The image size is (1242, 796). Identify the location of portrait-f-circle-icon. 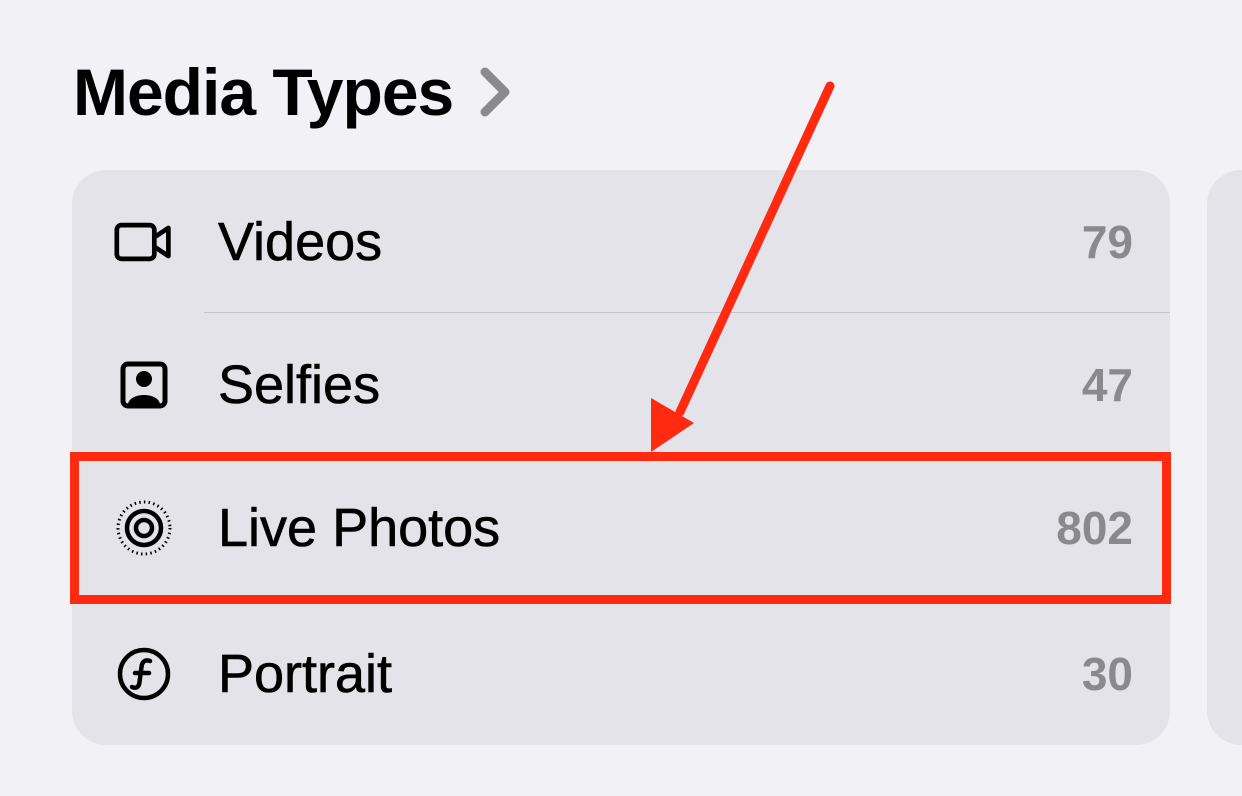
(144, 674).